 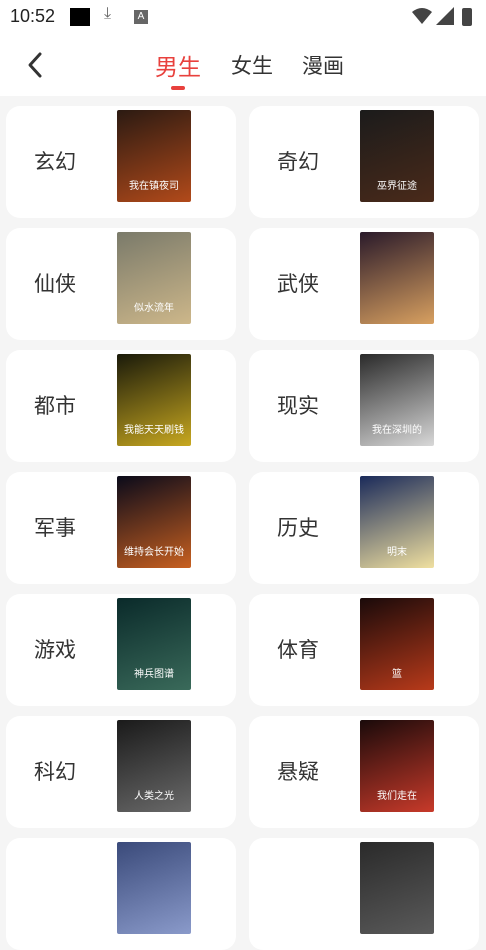 What do you see at coordinates (397, 674) in the screenshot?
I see `book-cover-title: 篮` at bounding box center [397, 674].